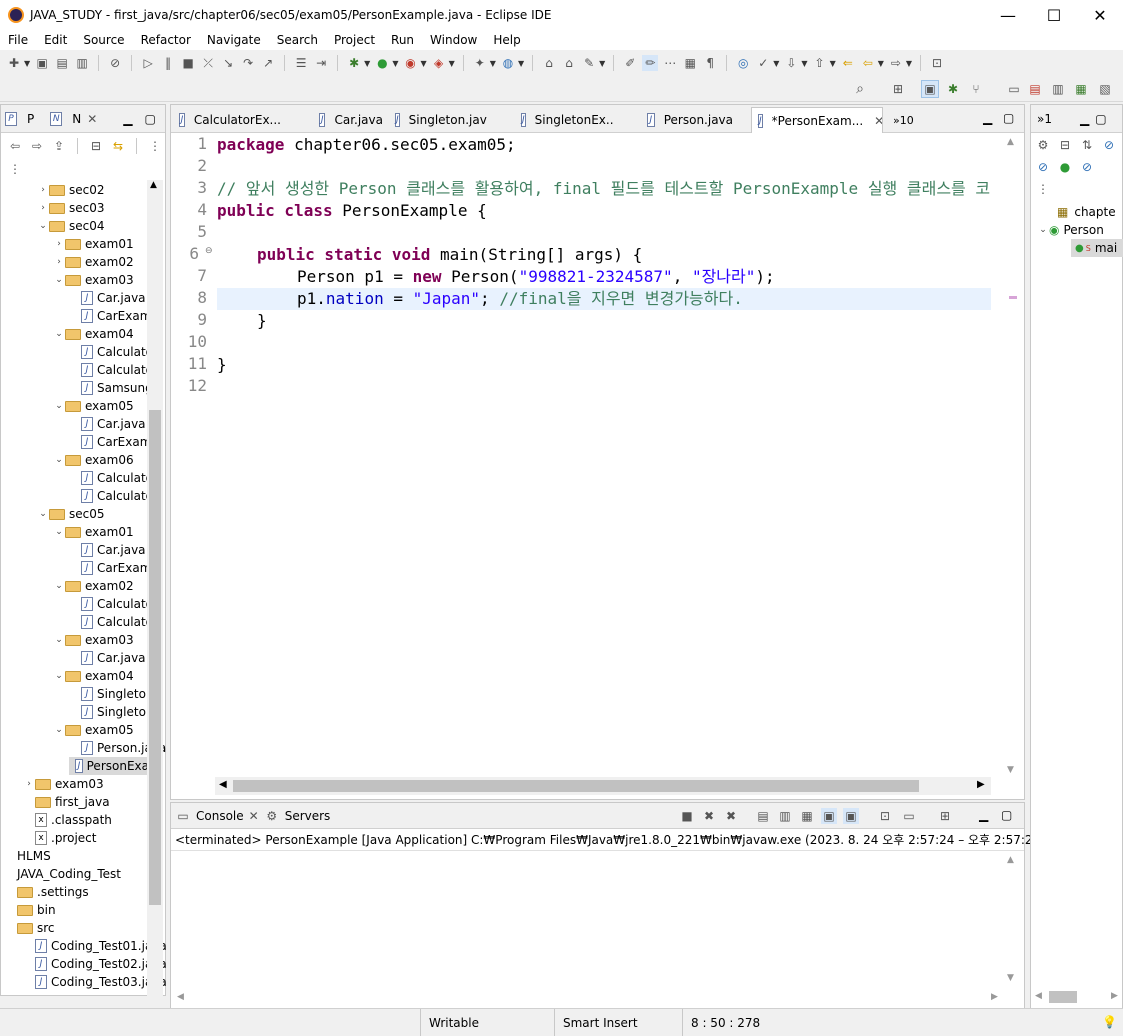 Image resolution: width=1123 pixels, height=1036 pixels. What do you see at coordinates (223, 784) in the screenshot?
I see `scroll-left-icon: ◀` at bounding box center [223, 784].